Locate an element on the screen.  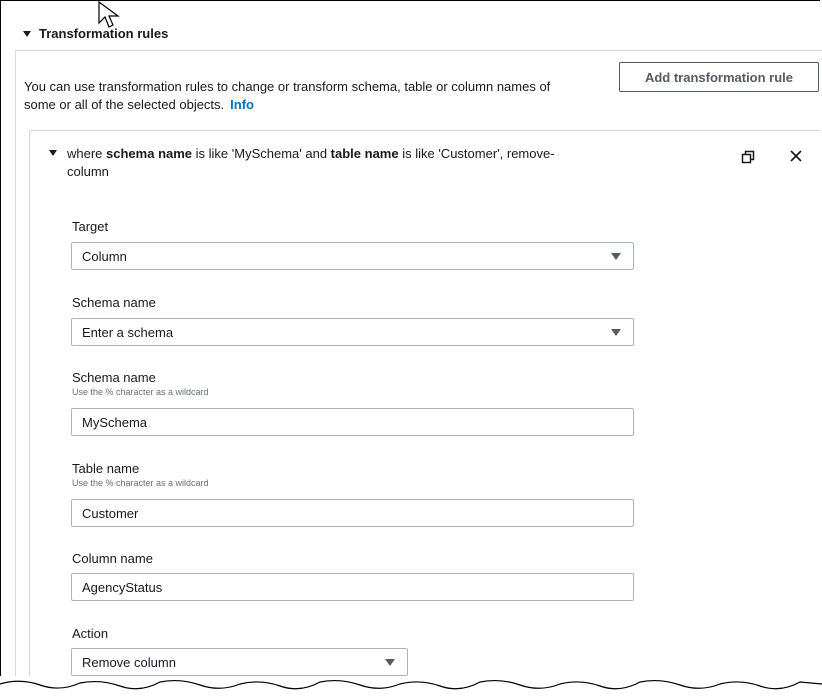
section-title: Transformation rules is located at coordinates (104, 33).